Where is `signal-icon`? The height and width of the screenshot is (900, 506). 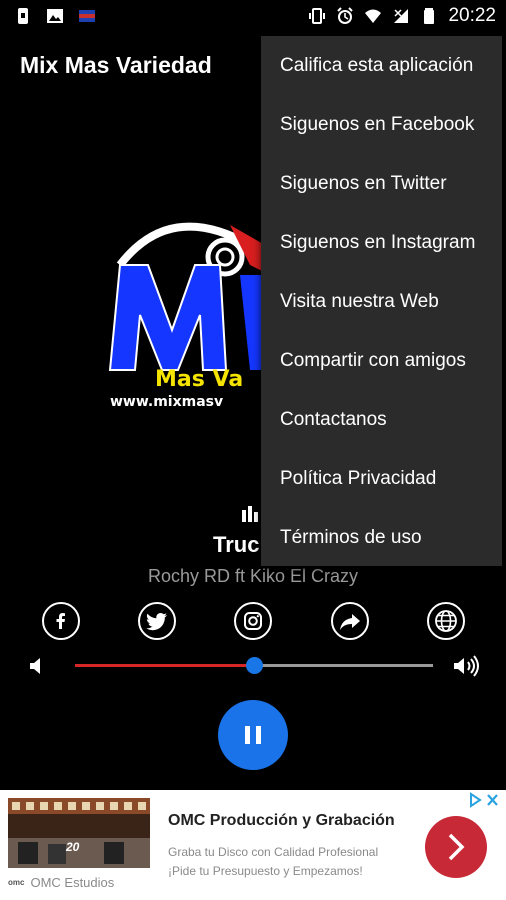 signal-icon is located at coordinates (401, 16).